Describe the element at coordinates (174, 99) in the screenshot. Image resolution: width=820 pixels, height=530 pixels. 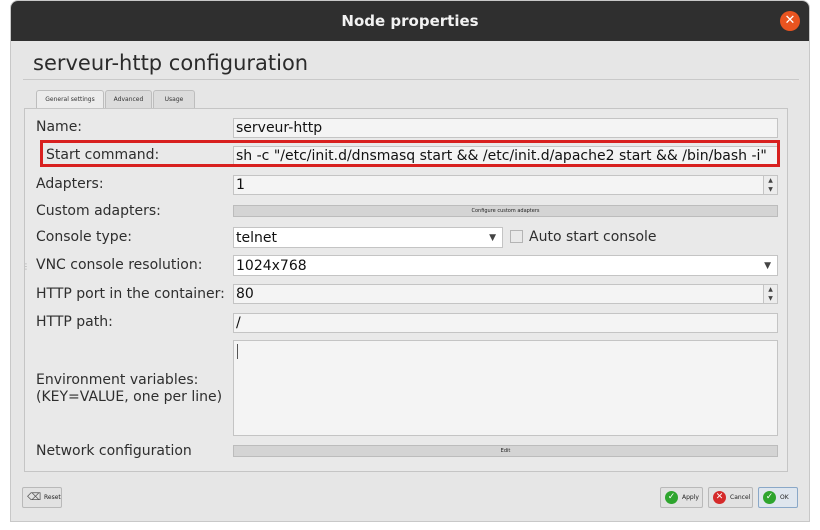
I see `tab-usage: Usage` at that location.